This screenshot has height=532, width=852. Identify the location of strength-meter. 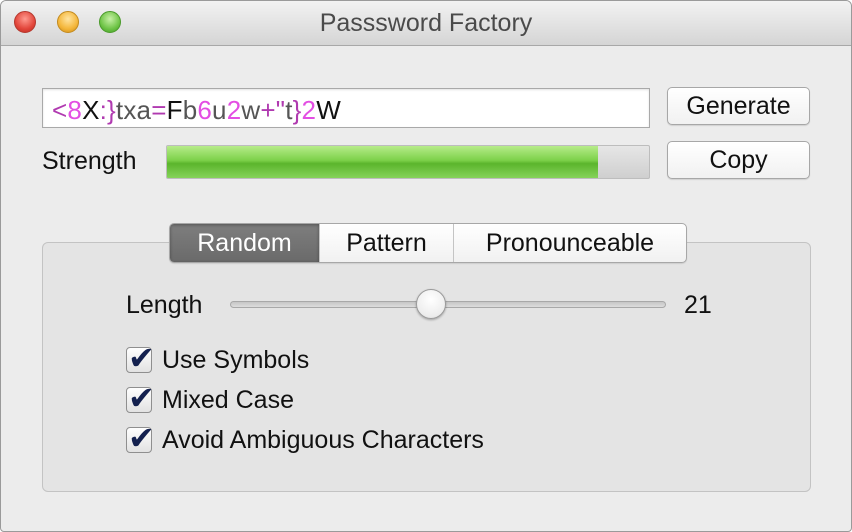
(408, 162).